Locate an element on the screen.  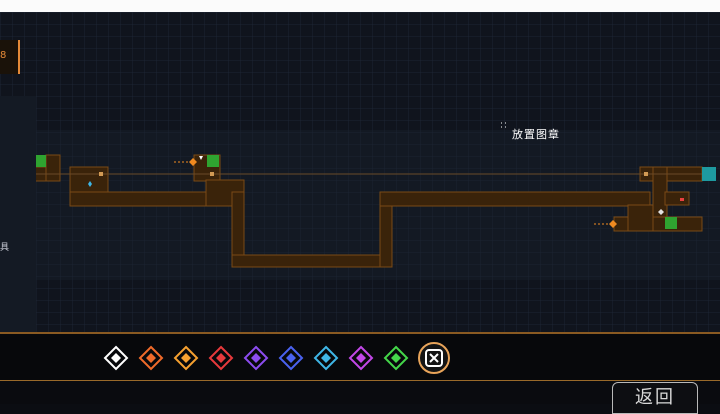
orange-red-emblem-icon is located at coordinates (151, 358).